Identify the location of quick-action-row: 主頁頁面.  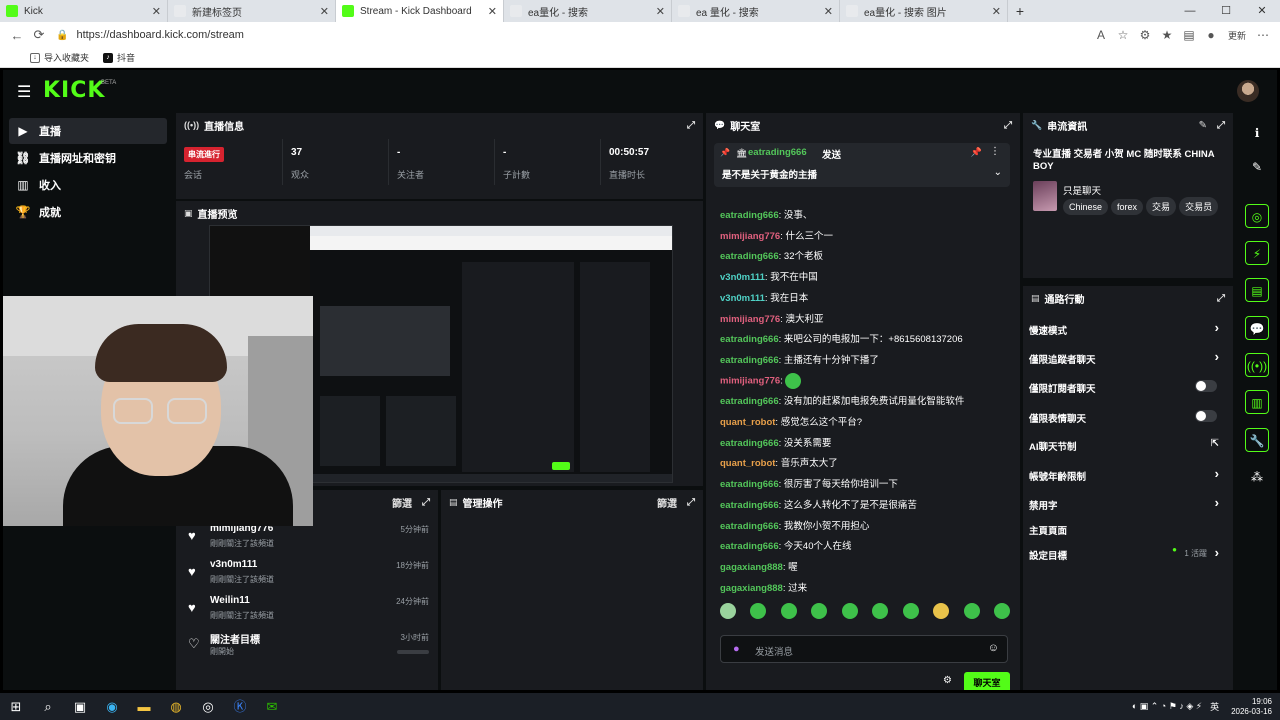
(1124, 529).